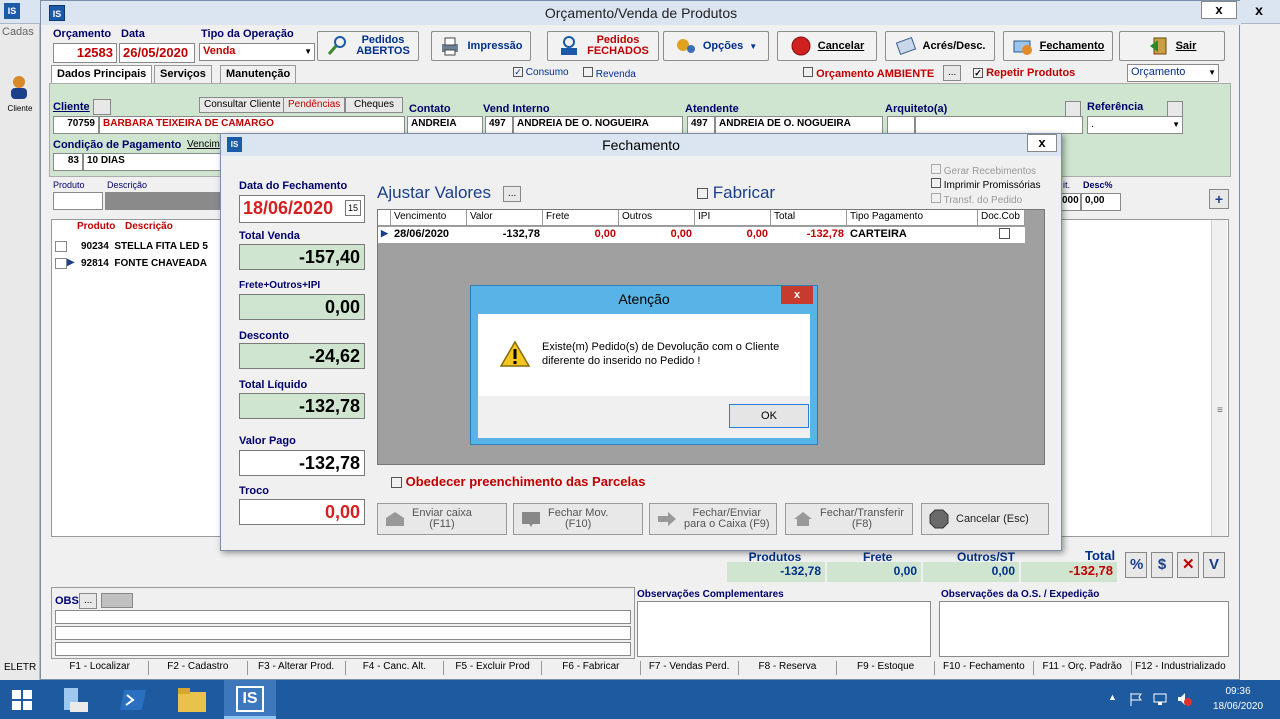 This screenshot has width=1280, height=719. I want to click on repetir-produtos-checkbox: ✓ Repetir Produtos, so click(1024, 73).